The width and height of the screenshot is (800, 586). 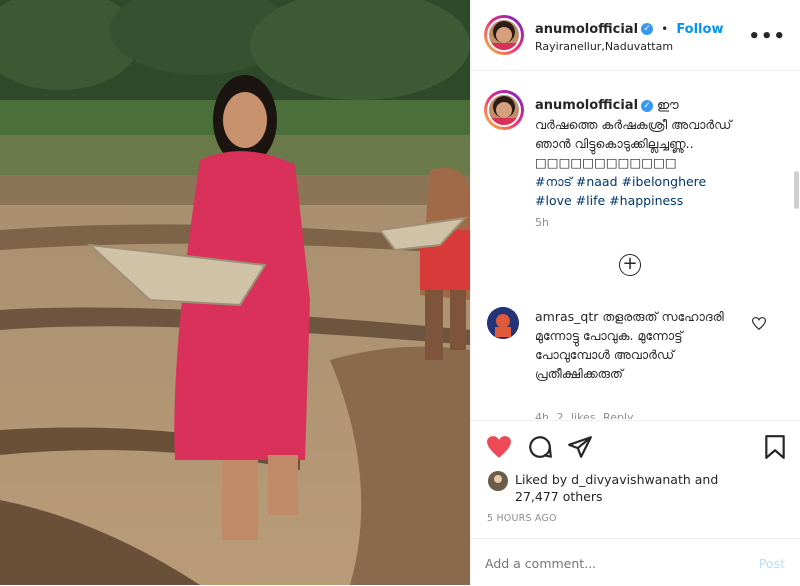 I want to click on liked-by-and: and, so click(x=704, y=479).